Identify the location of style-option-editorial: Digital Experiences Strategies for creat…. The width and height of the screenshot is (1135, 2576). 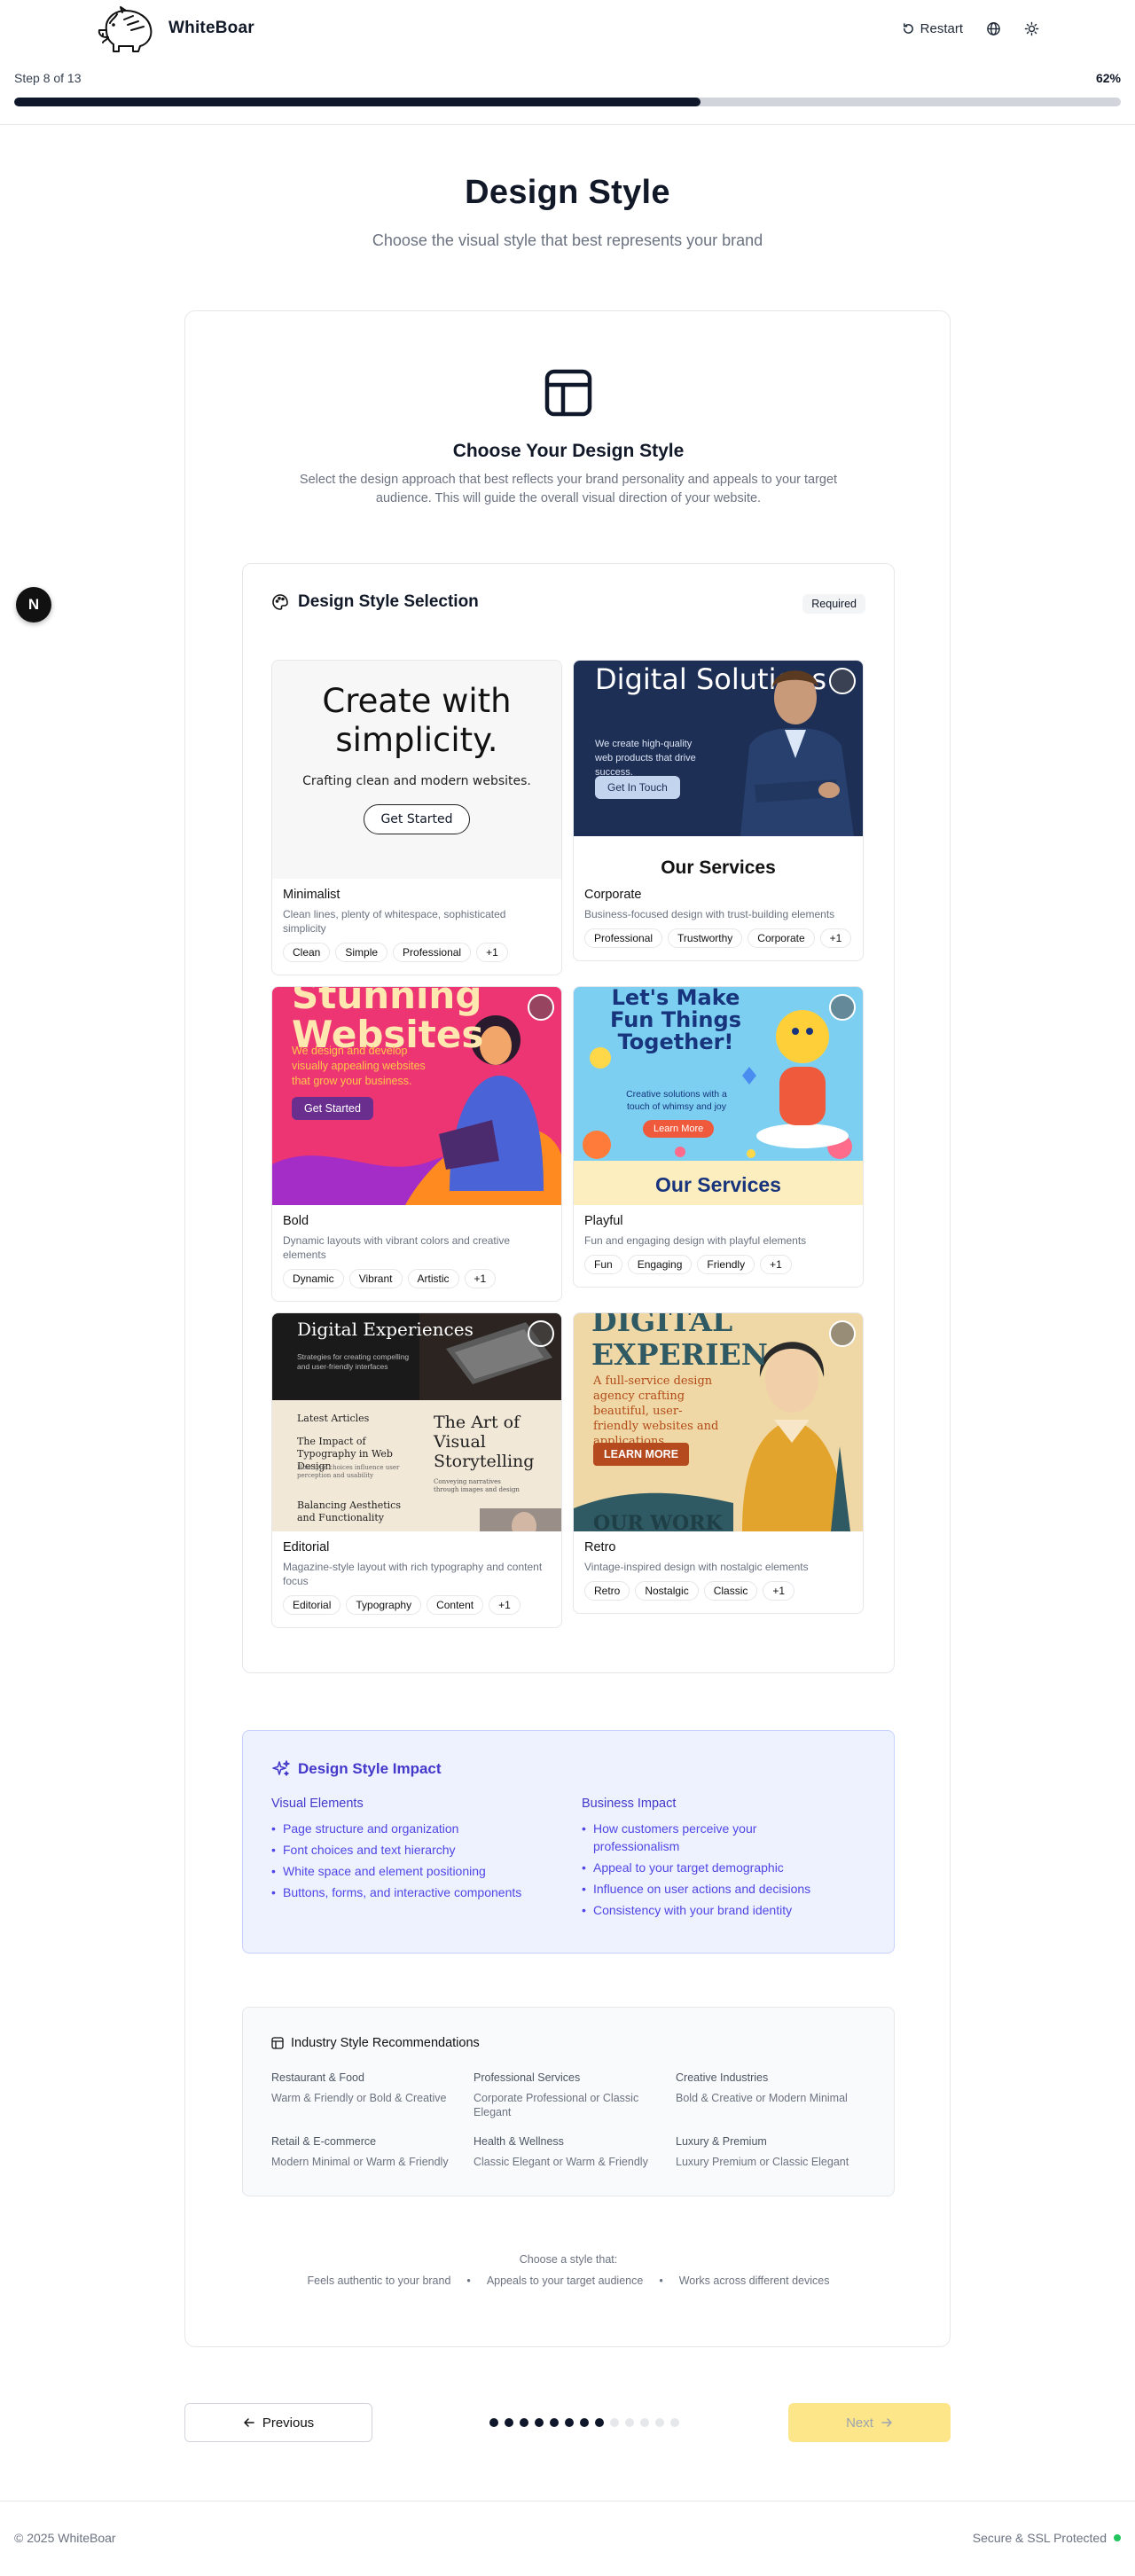
(417, 1470).